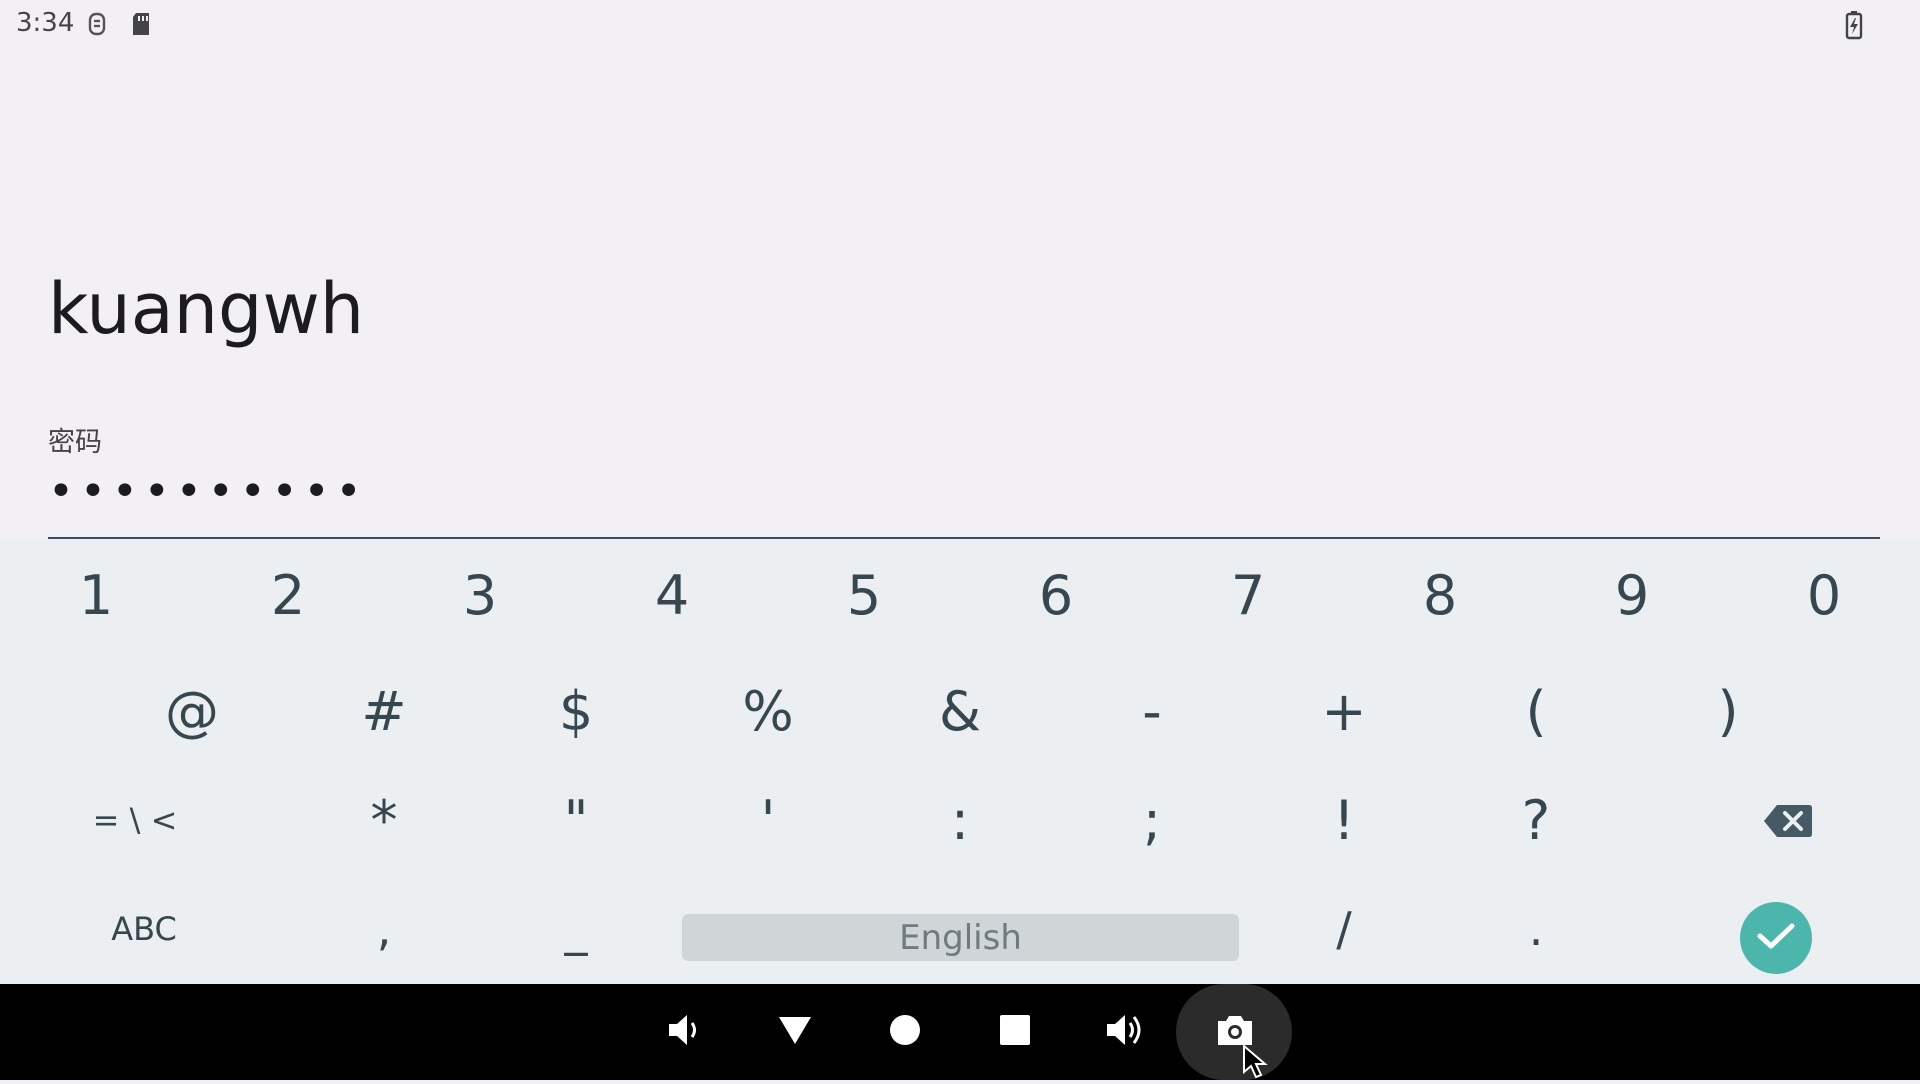  What do you see at coordinates (960, 595) in the screenshot?
I see `keyboard-row-digits: 1 2 3 4 5 6 7 8 9 0` at bounding box center [960, 595].